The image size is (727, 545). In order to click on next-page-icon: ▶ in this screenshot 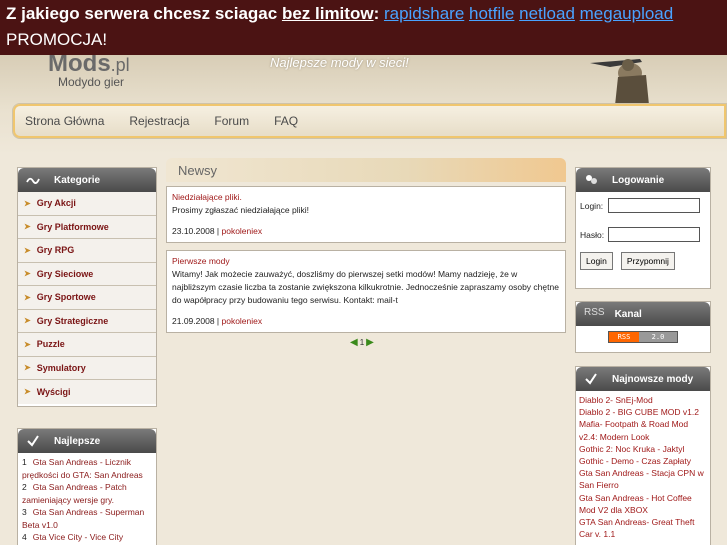, I will do `click(370, 342)`.